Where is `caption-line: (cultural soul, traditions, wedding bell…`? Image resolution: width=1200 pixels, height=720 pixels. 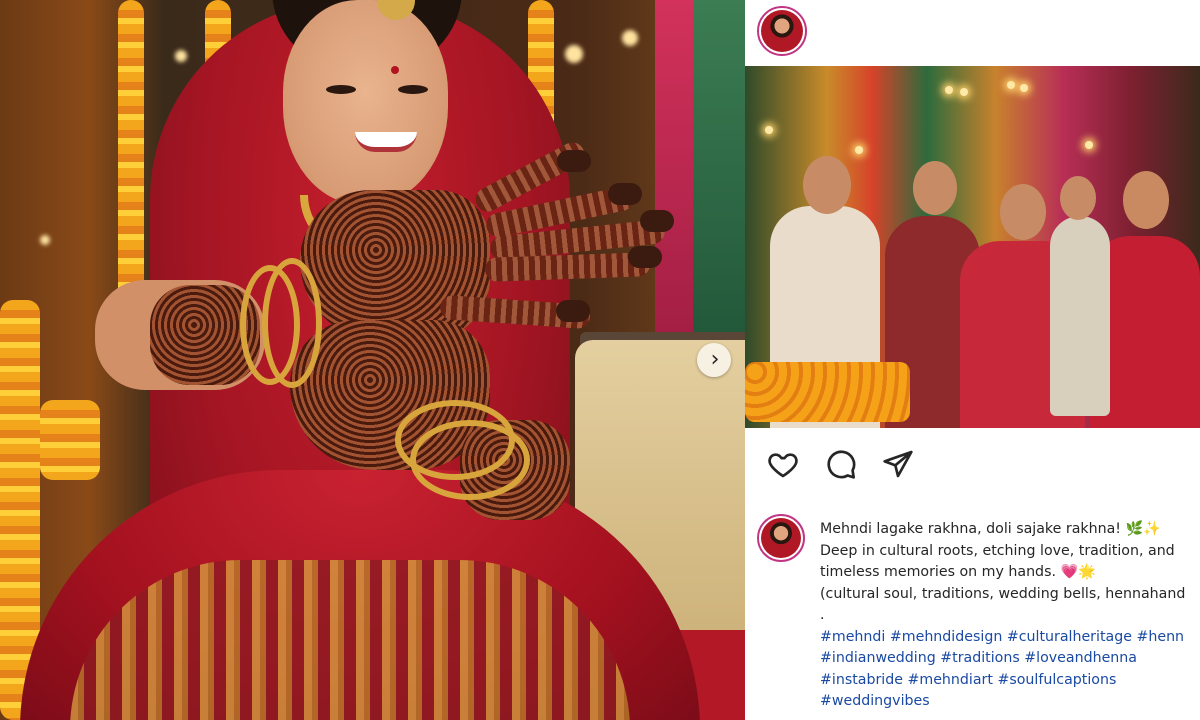
caption-line: (cultural soul, traditions, wedding bell… is located at coordinates (1003, 593).